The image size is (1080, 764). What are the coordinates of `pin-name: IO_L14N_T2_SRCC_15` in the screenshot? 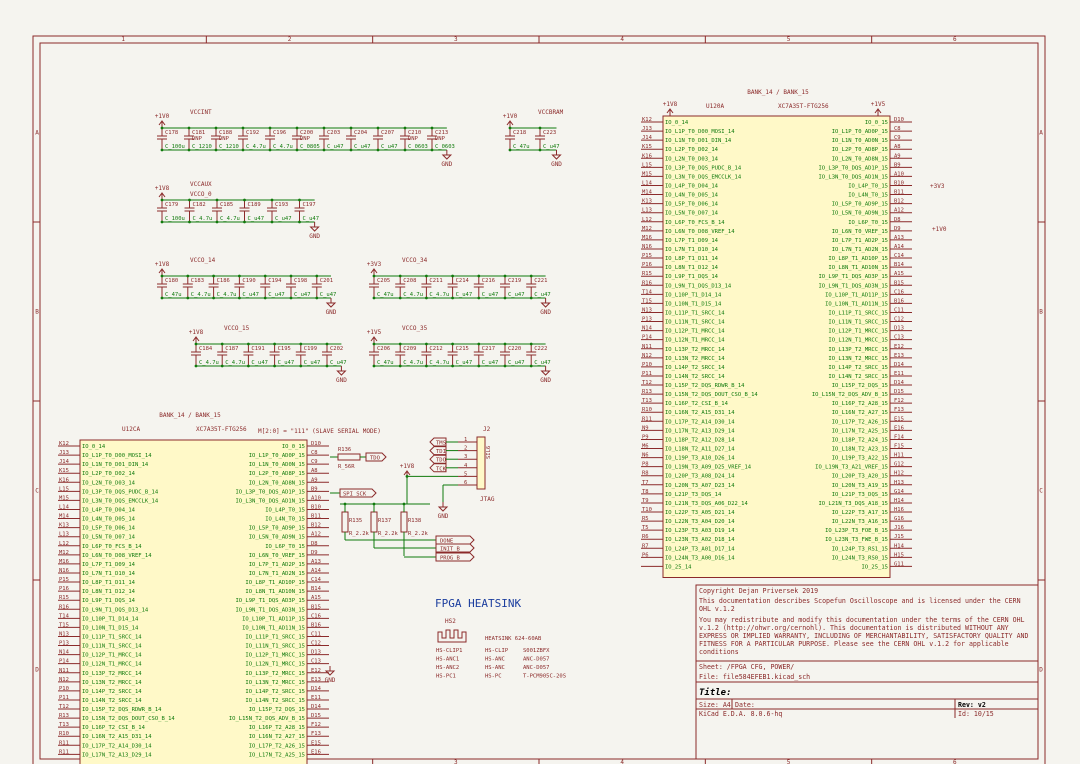 It's located at (275, 701).